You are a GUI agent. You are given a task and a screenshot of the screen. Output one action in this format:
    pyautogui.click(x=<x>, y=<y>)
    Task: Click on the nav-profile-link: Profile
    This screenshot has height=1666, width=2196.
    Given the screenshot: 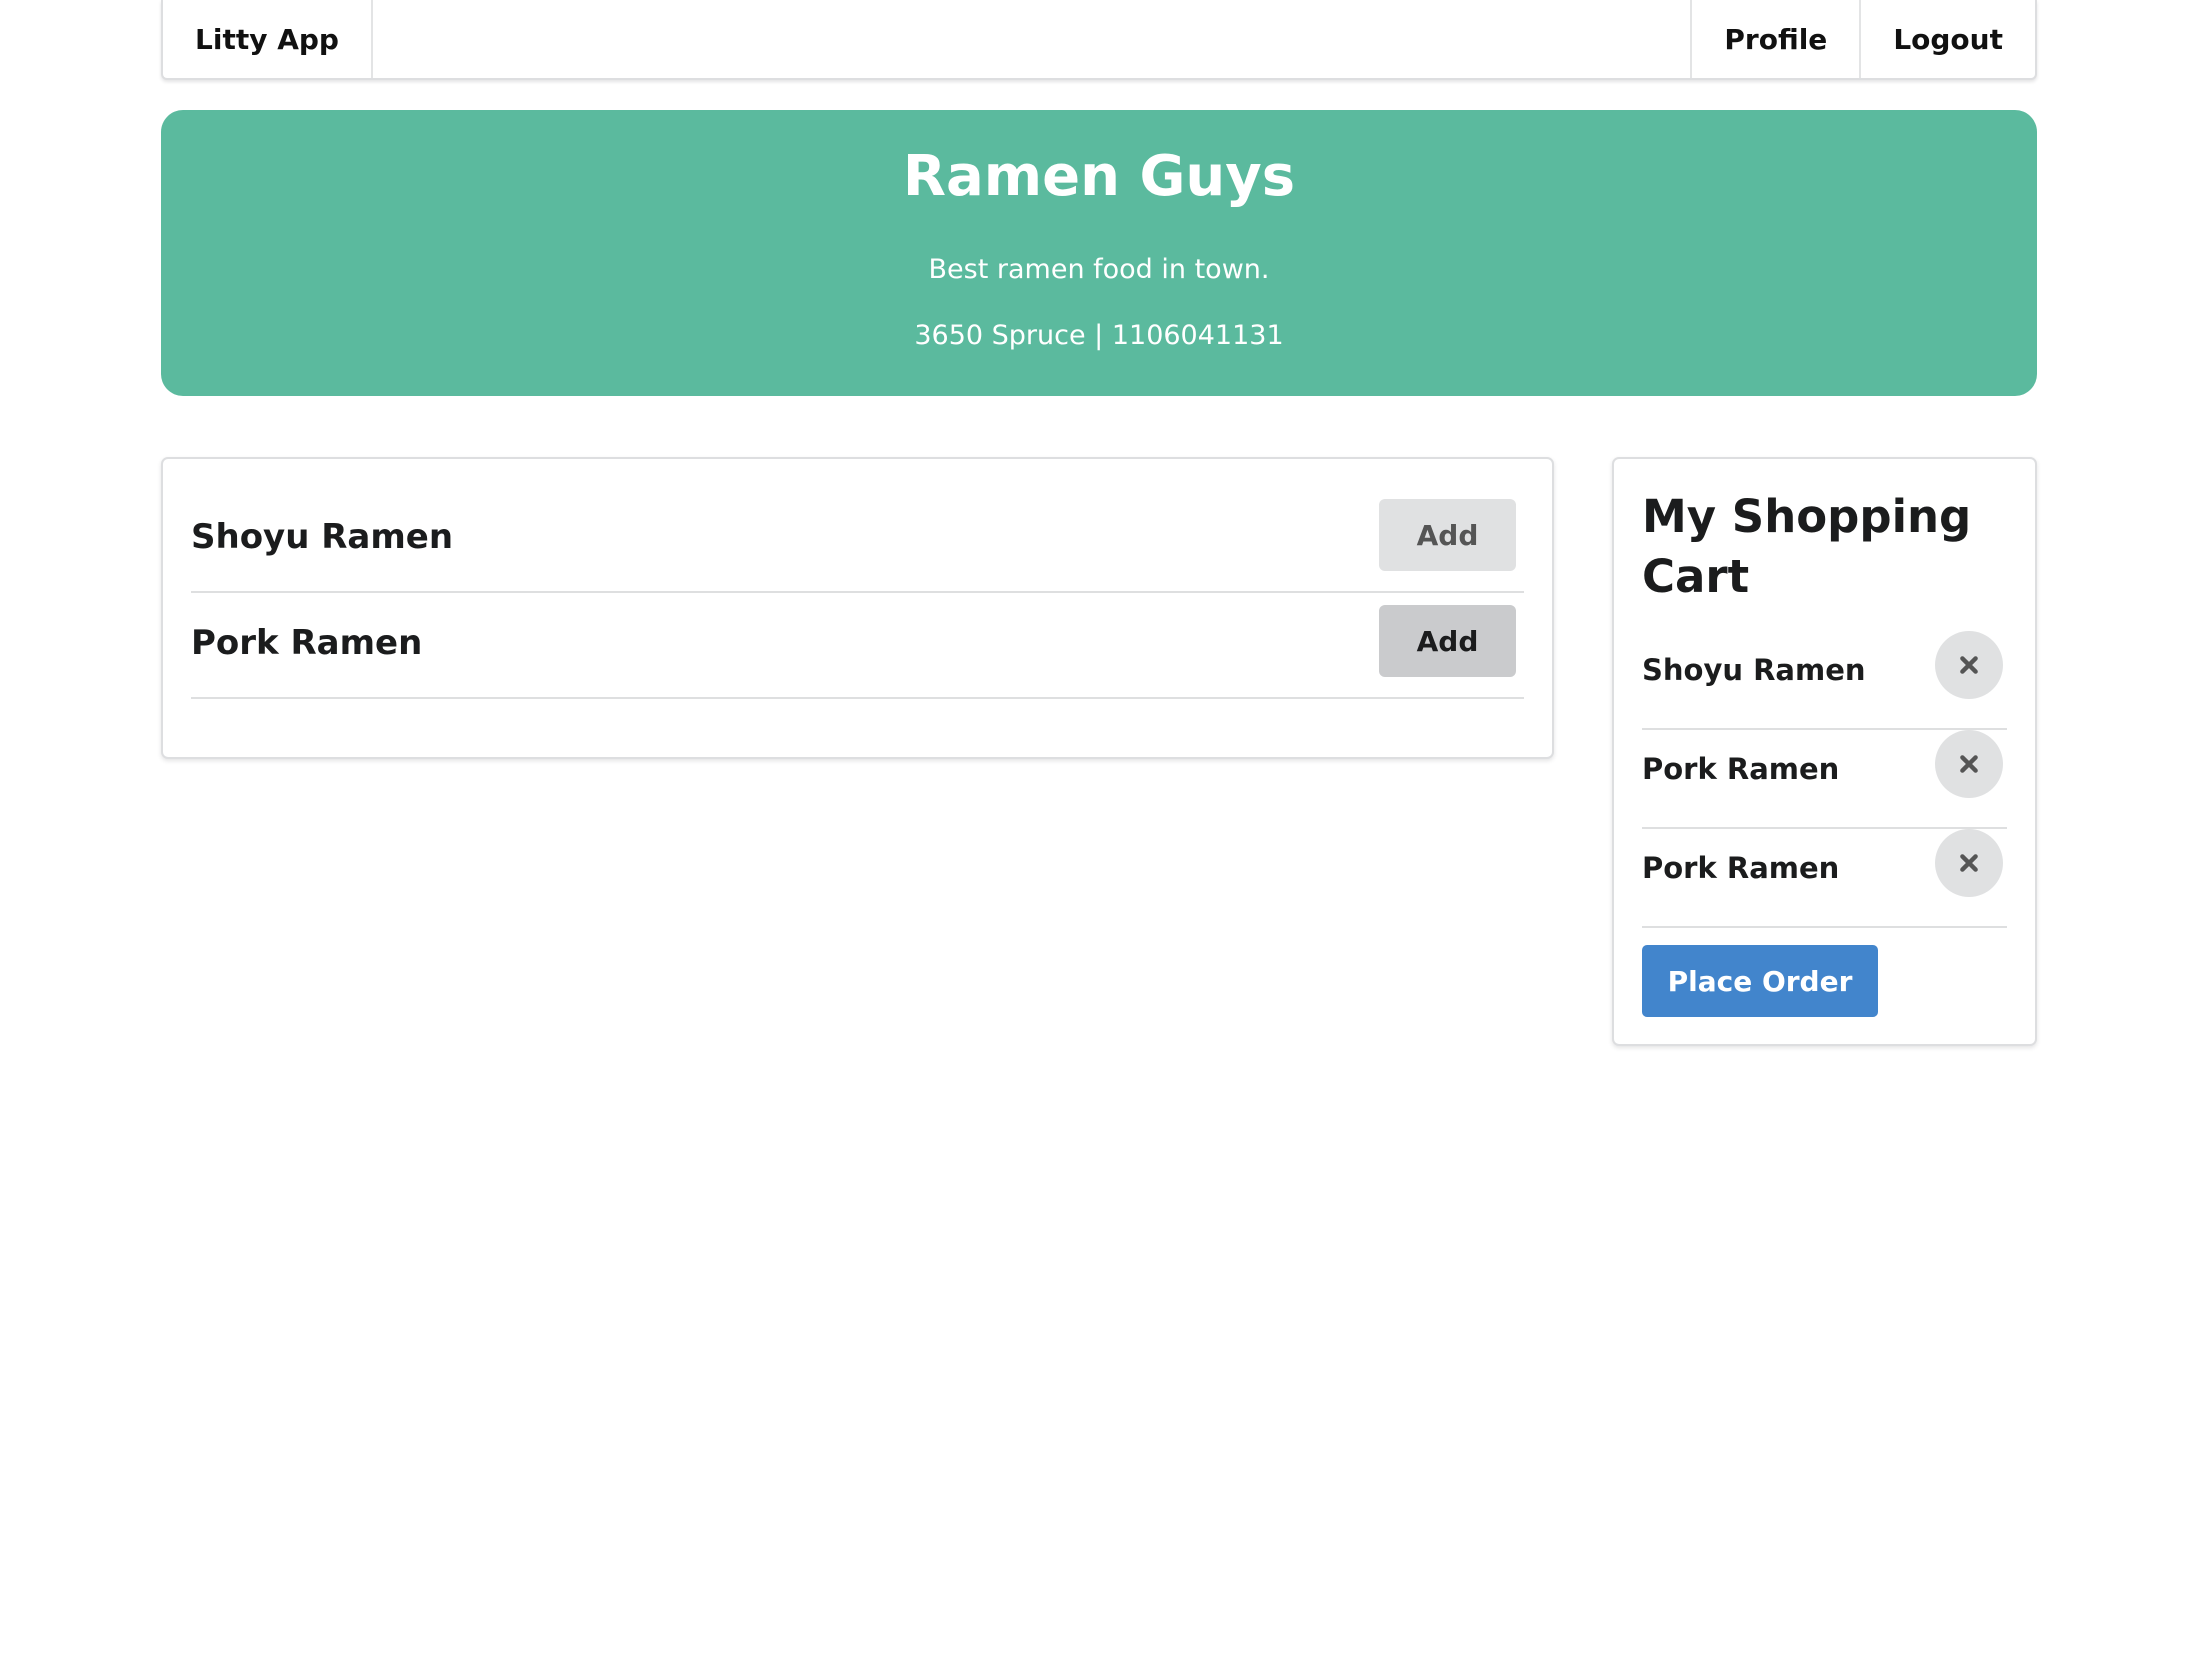 What is the action you would take?
    pyautogui.click(x=1774, y=39)
    